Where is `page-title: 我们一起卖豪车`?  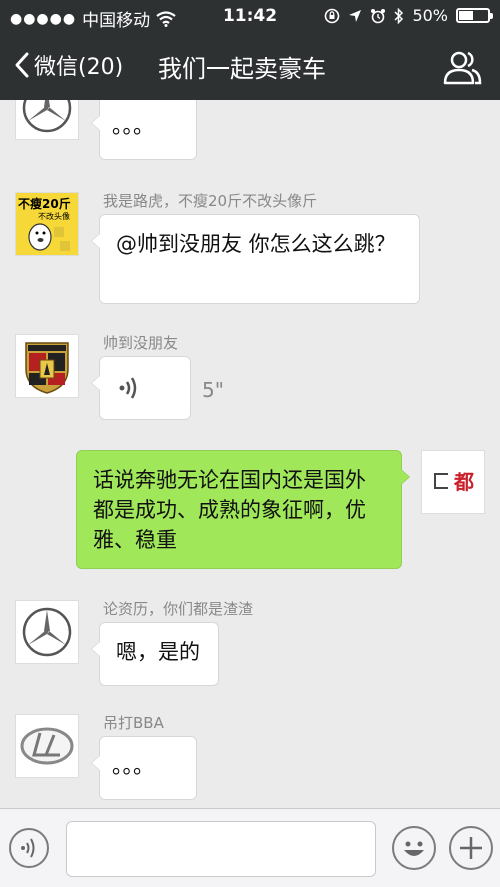 page-title: 我们一起卖豪车 is located at coordinates (242, 69).